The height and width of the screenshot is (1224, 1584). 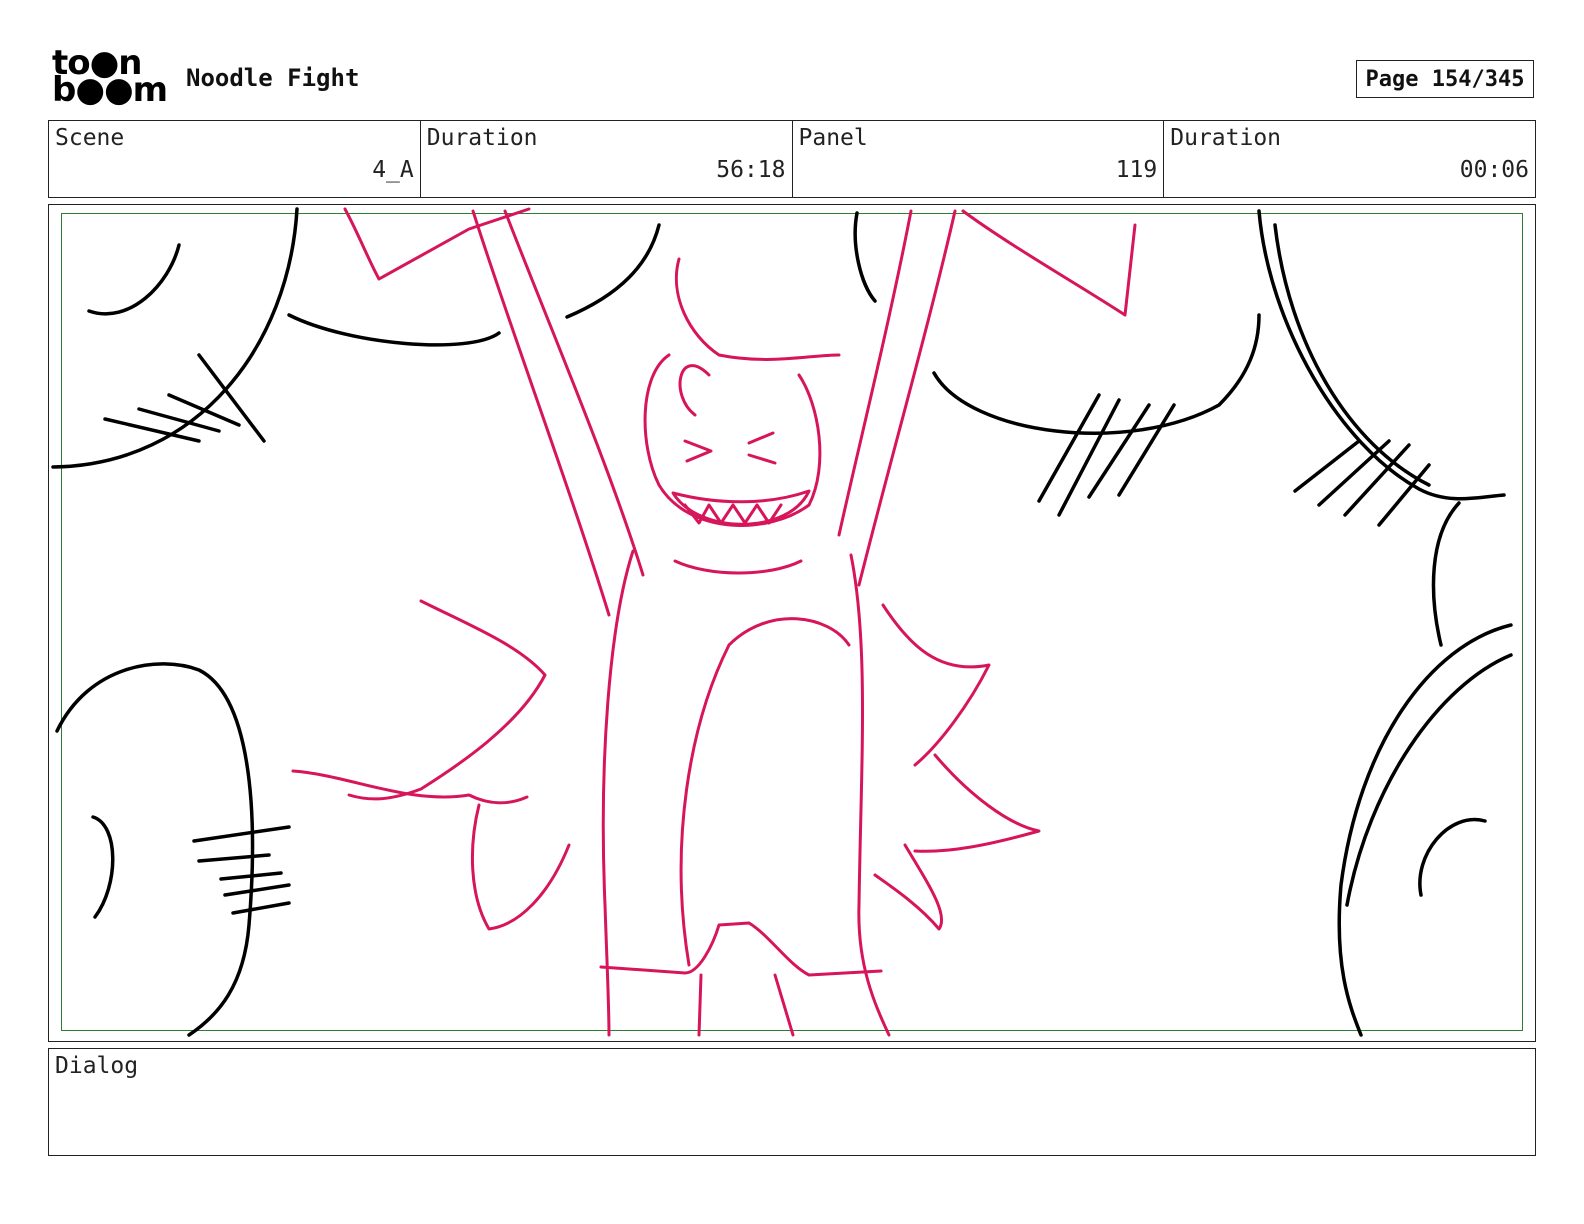 What do you see at coordinates (110, 90) in the screenshot?
I see `logo-line-2: b●●m` at bounding box center [110, 90].